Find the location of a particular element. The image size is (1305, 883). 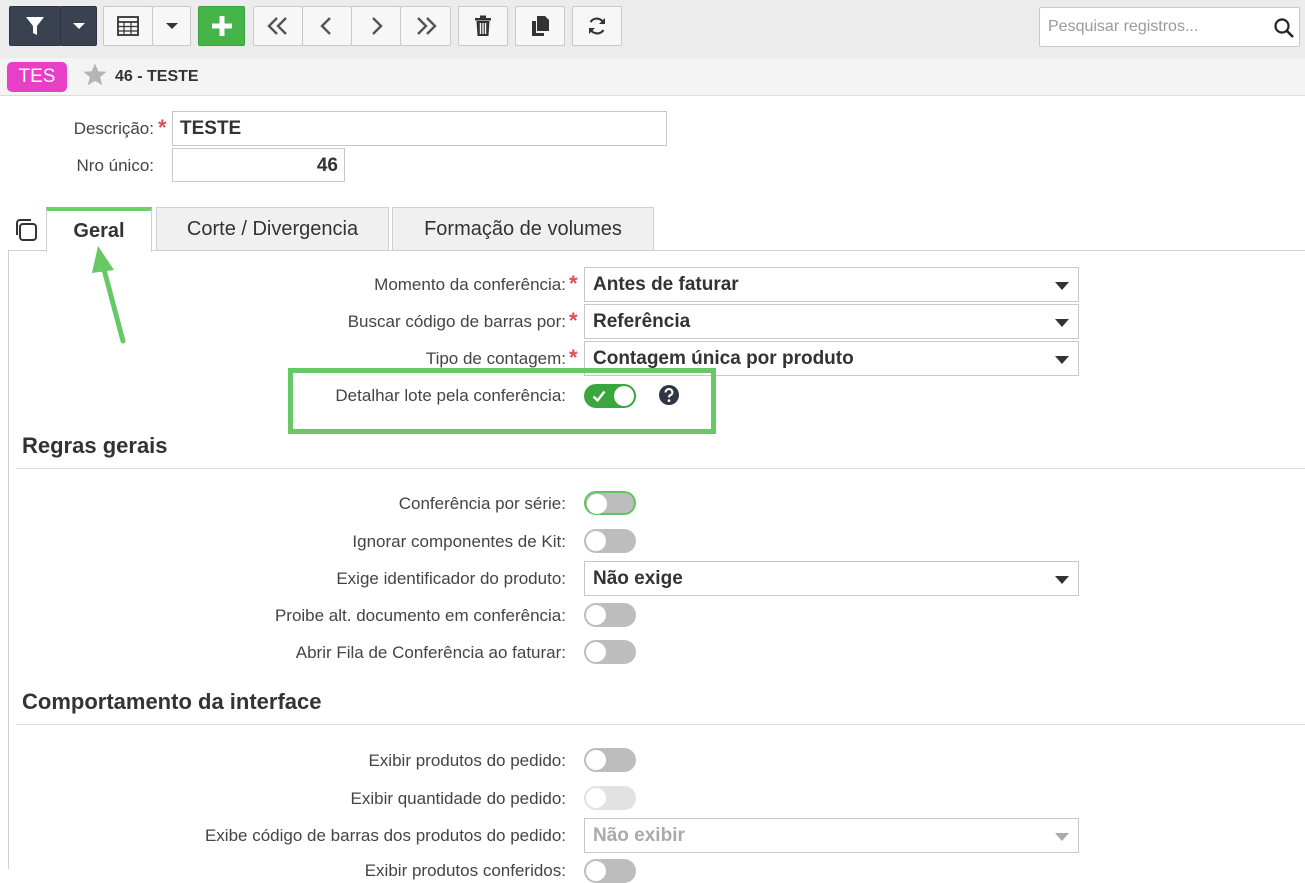

tab-corte-divergencia: Corte / Divergencia is located at coordinates (272, 229).